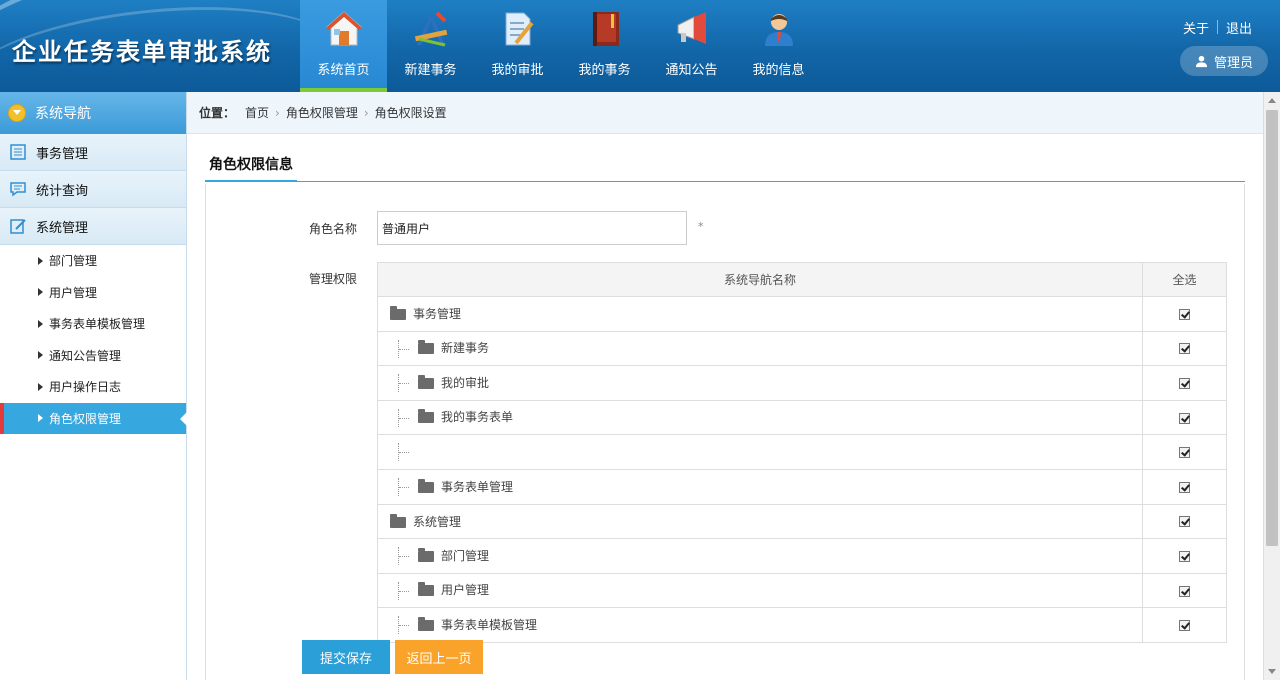 This screenshot has width=1280, height=680. I want to click on role-name-label: 角色名称, so click(333, 229).